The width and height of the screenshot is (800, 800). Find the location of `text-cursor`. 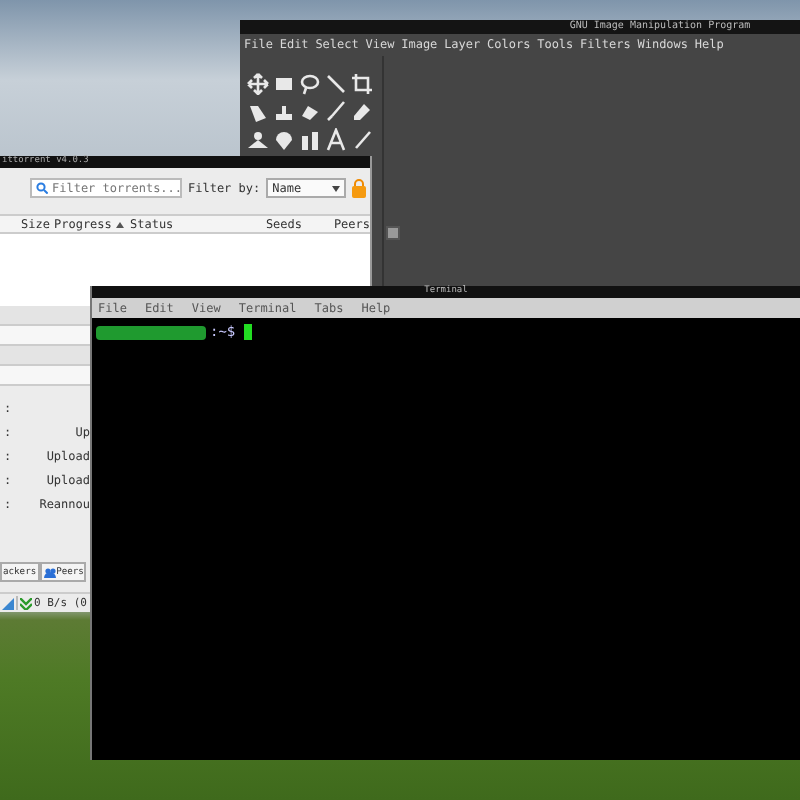

text-cursor is located at coordinates (247, 332).